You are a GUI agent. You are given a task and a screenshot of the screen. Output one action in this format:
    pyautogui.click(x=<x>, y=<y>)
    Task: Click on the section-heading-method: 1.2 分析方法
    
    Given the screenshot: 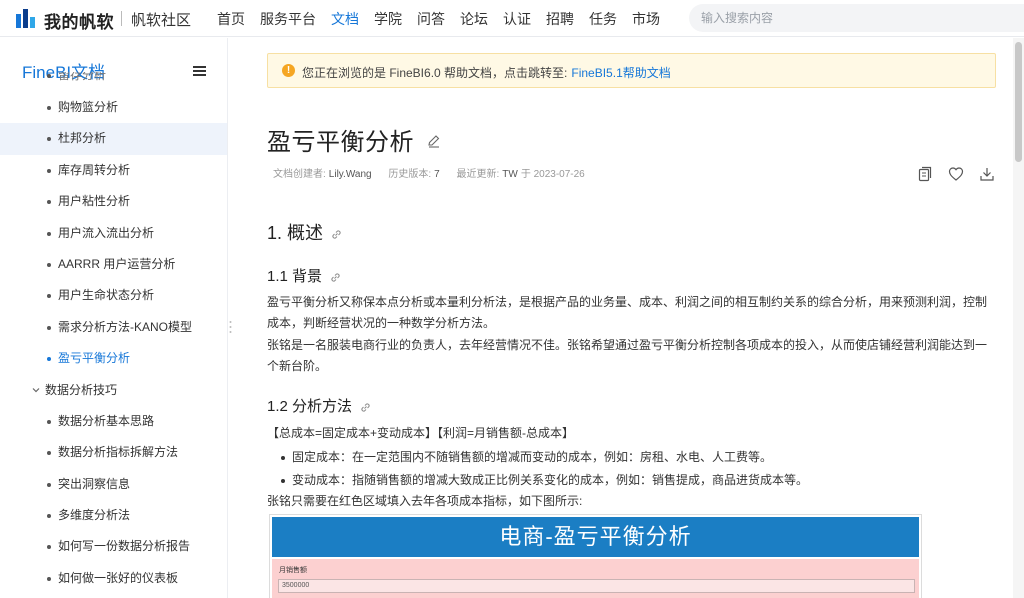 What is the action you would take?
    pyautogui.click(x=319, y=405)
    